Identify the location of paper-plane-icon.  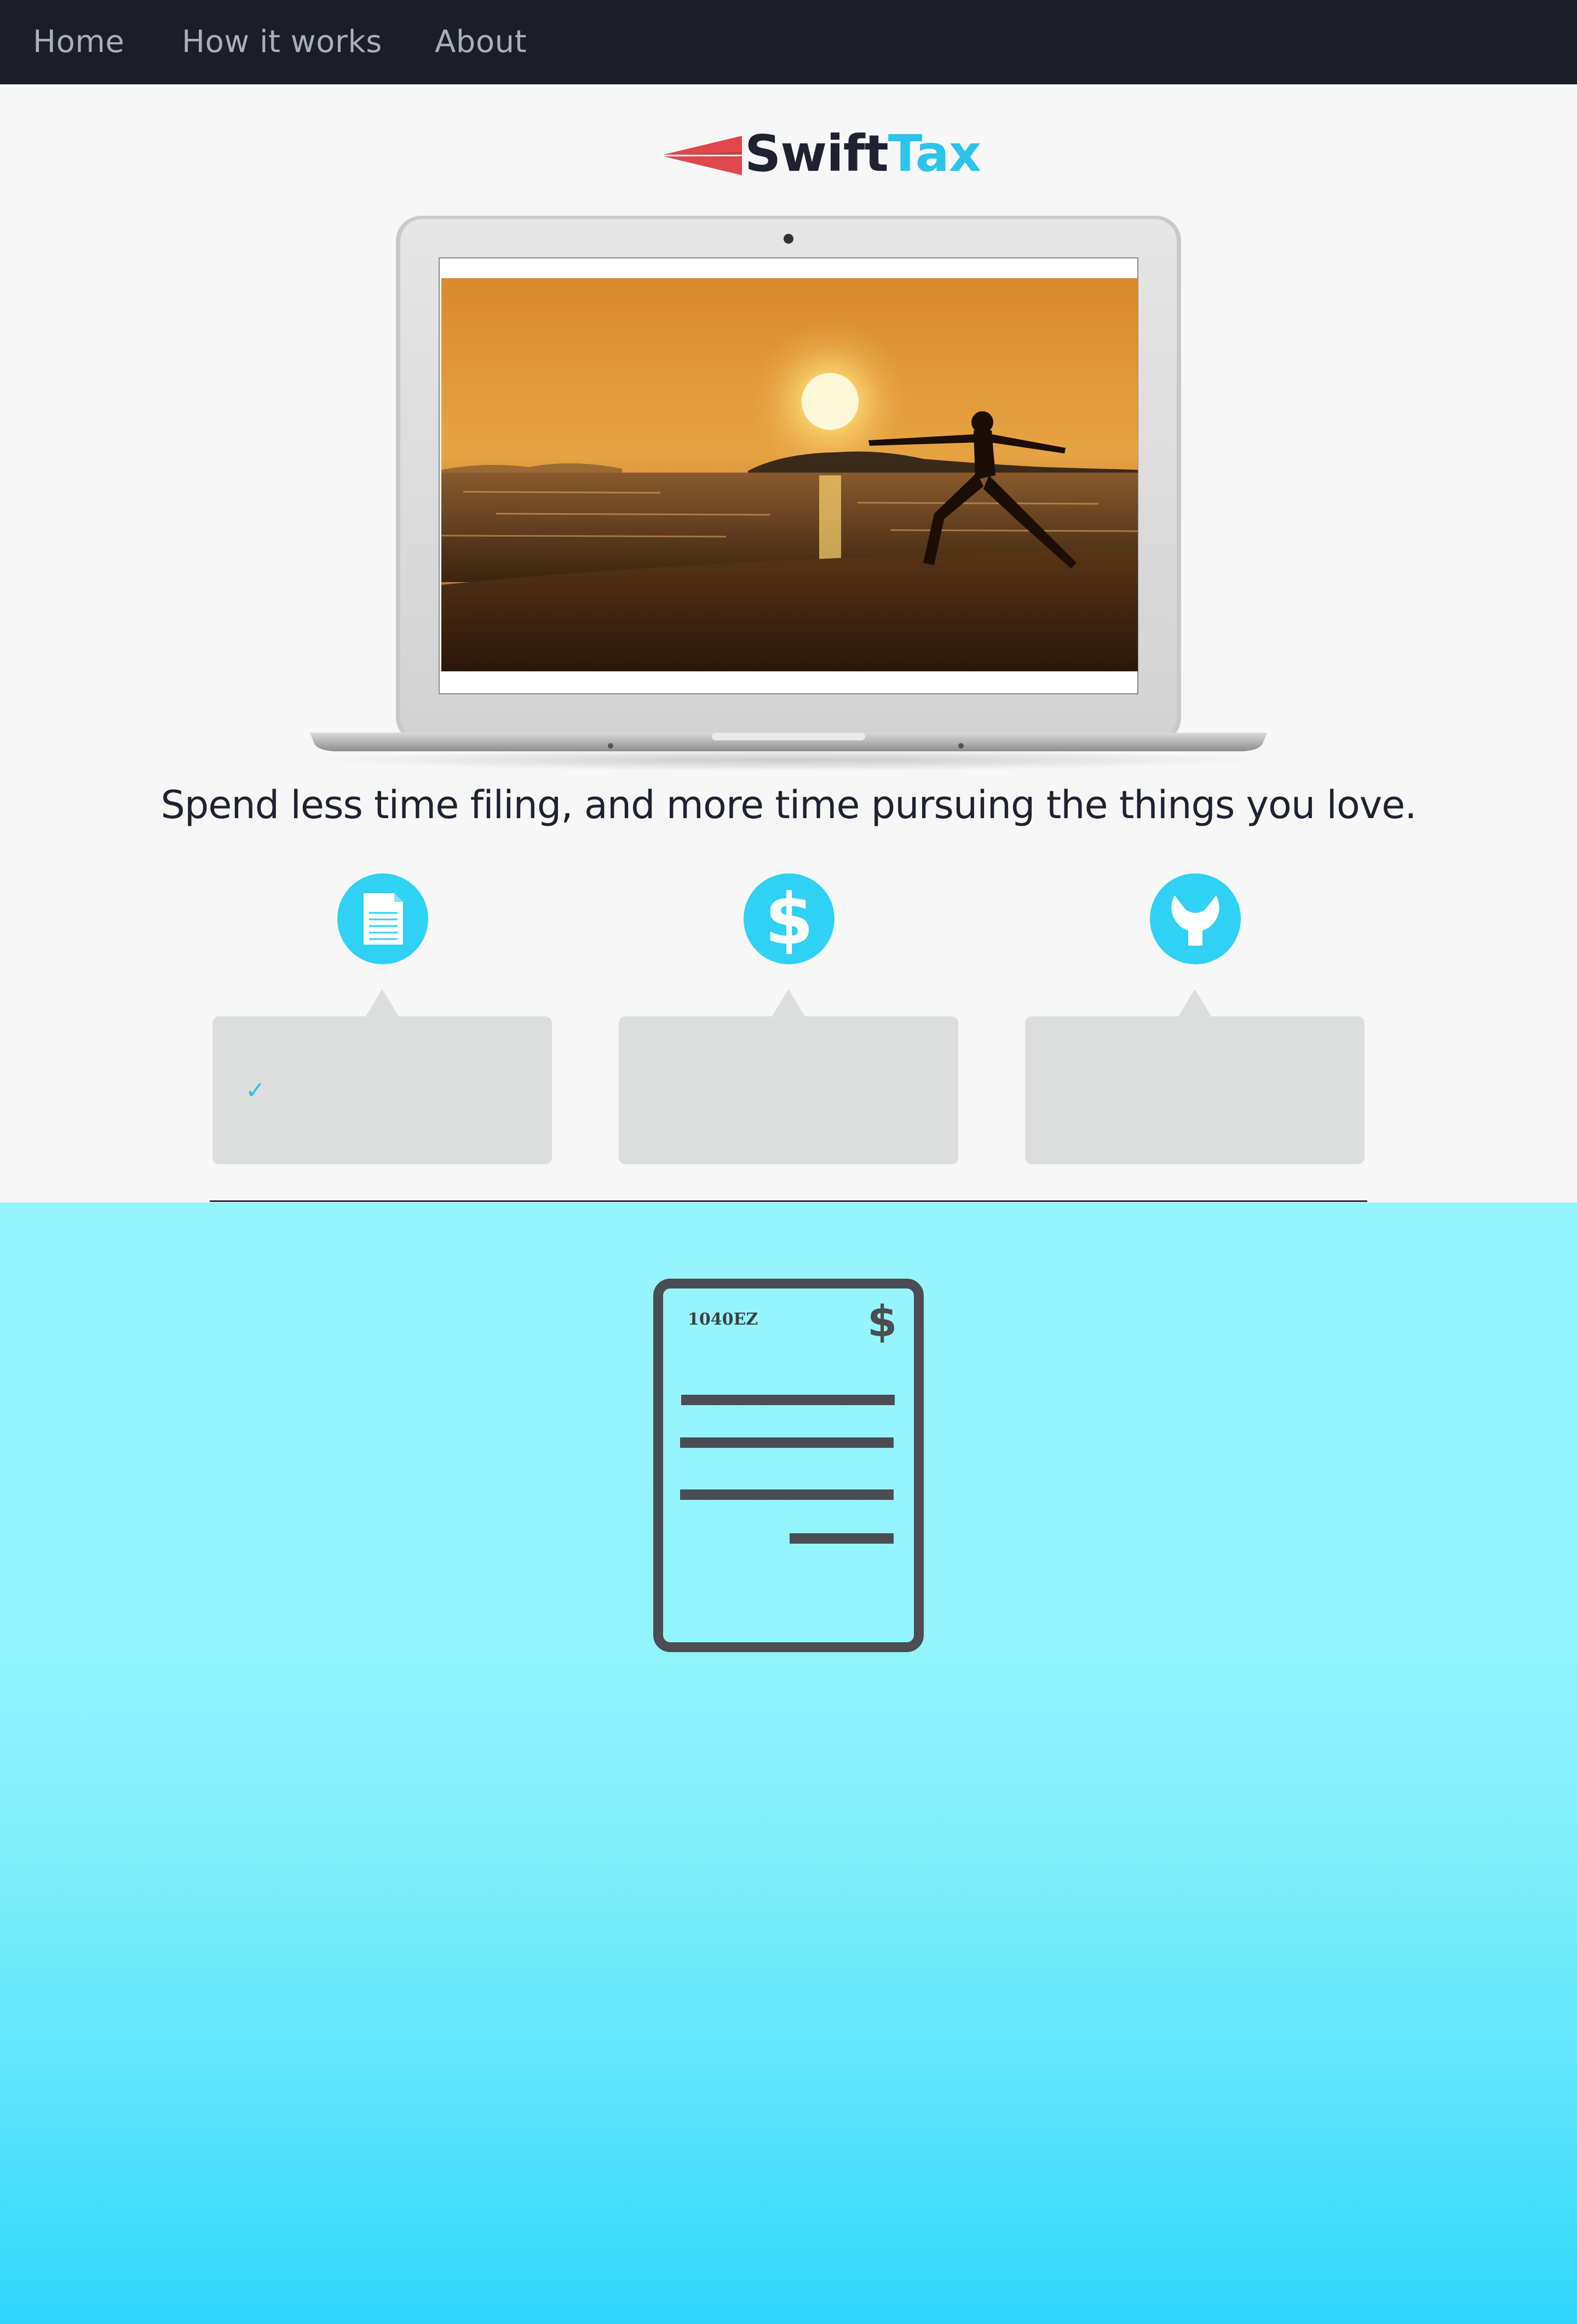
(701, 155).